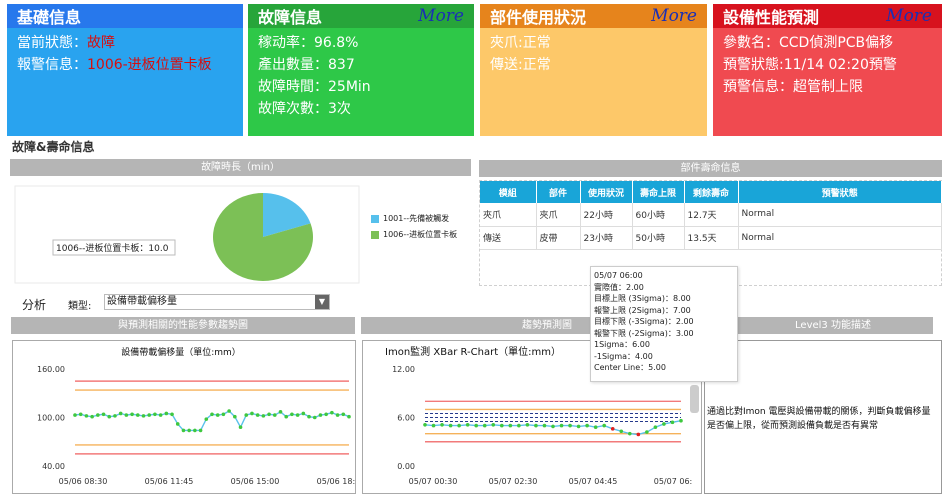  What do you see at coordinates (513, 481) in the screenshot?
I see `x-tick-label: 05/07 02:30` at bounding box center [513, 481].